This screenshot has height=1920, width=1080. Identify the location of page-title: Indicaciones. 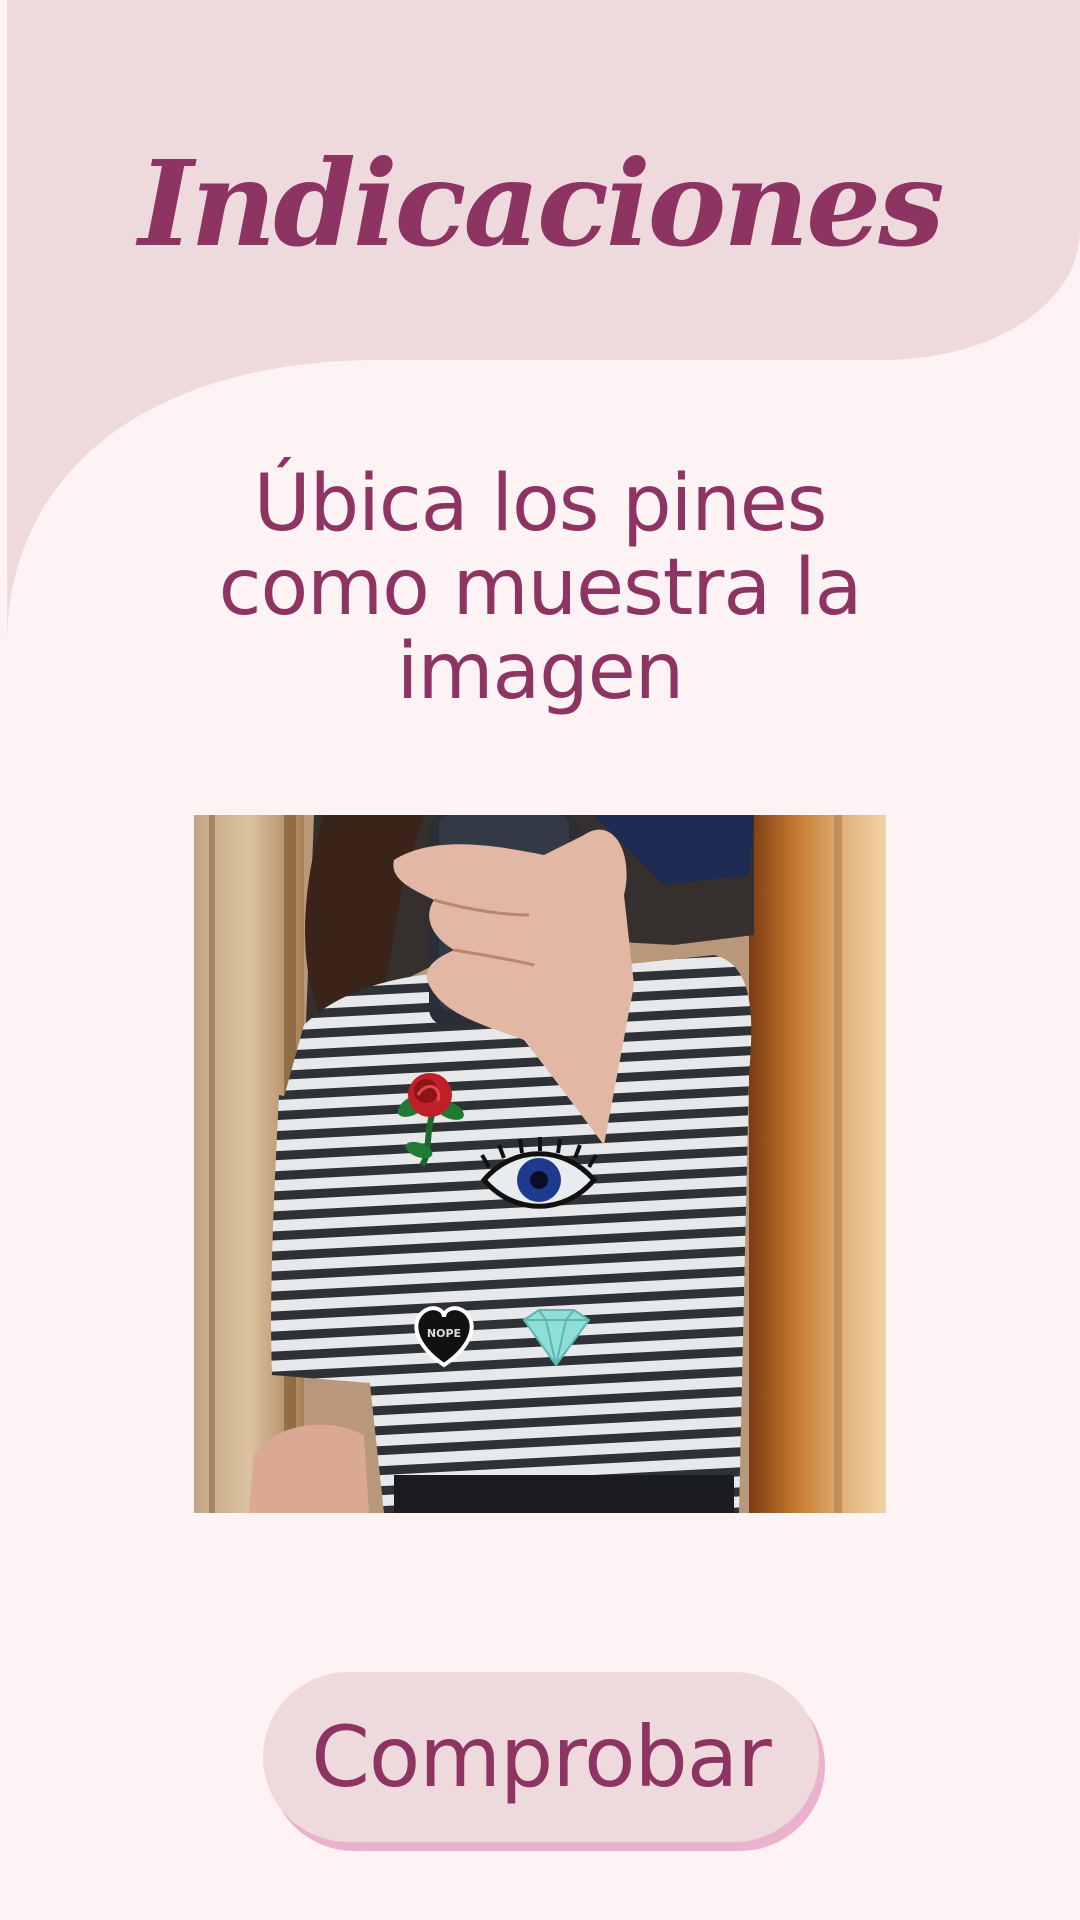
(541, 203).